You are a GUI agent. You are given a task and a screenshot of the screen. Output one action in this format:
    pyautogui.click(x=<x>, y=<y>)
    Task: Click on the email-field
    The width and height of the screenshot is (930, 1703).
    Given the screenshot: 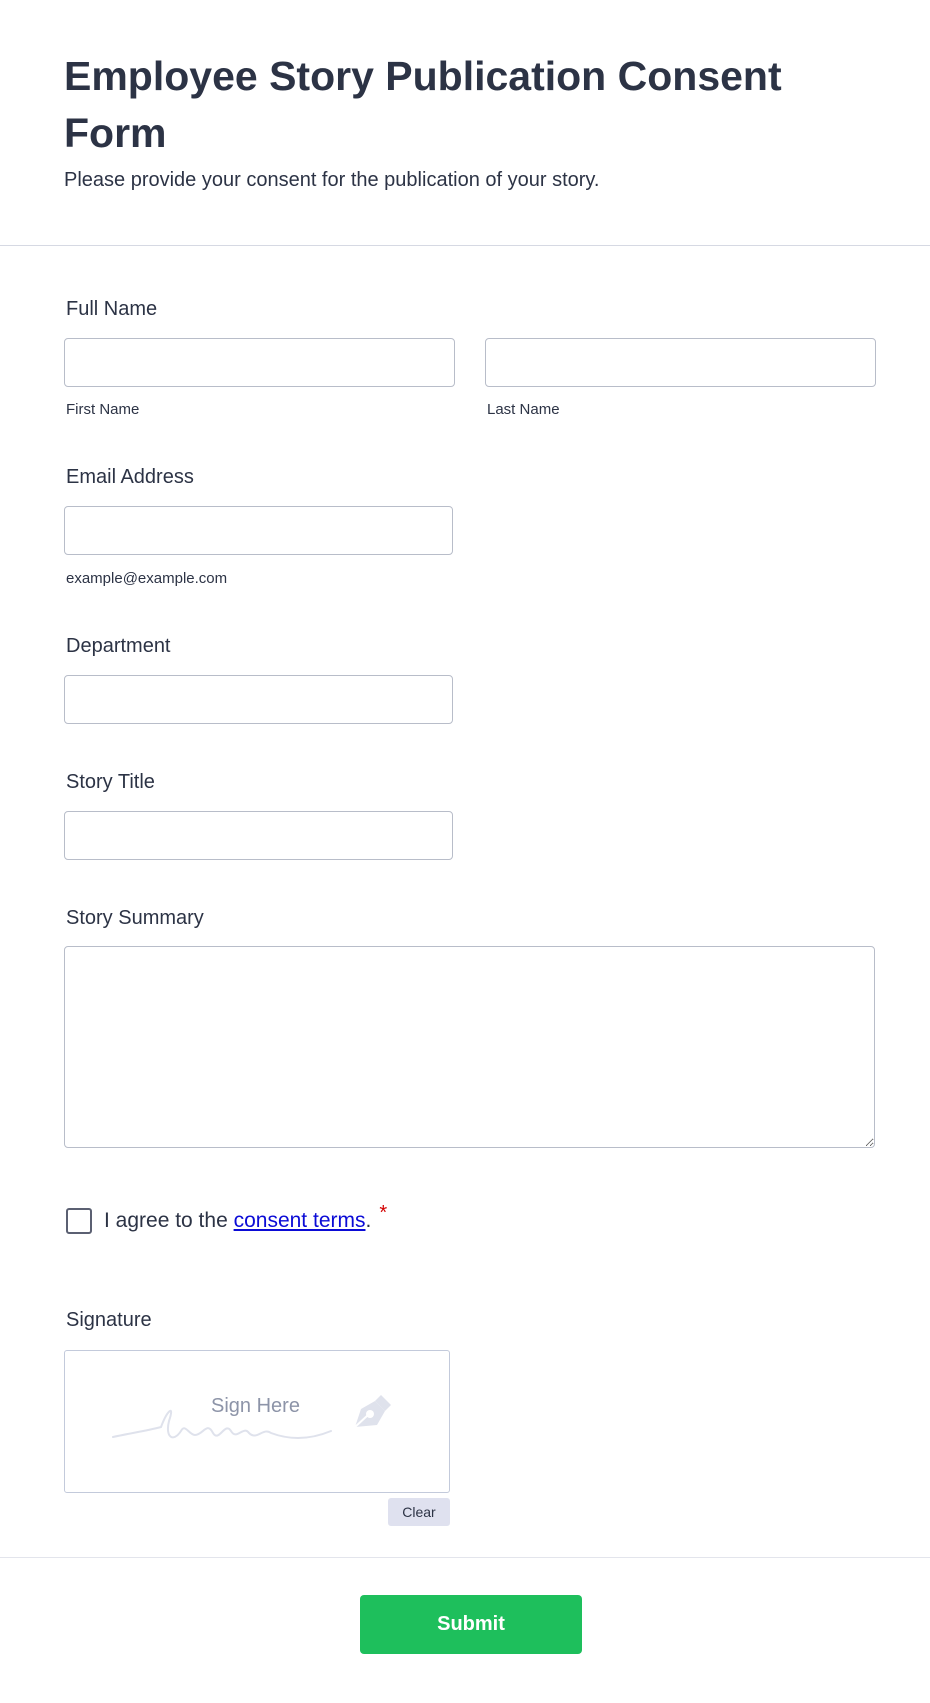 What is the action you would take?
    pyautogui.click(x=258, y=530)
    